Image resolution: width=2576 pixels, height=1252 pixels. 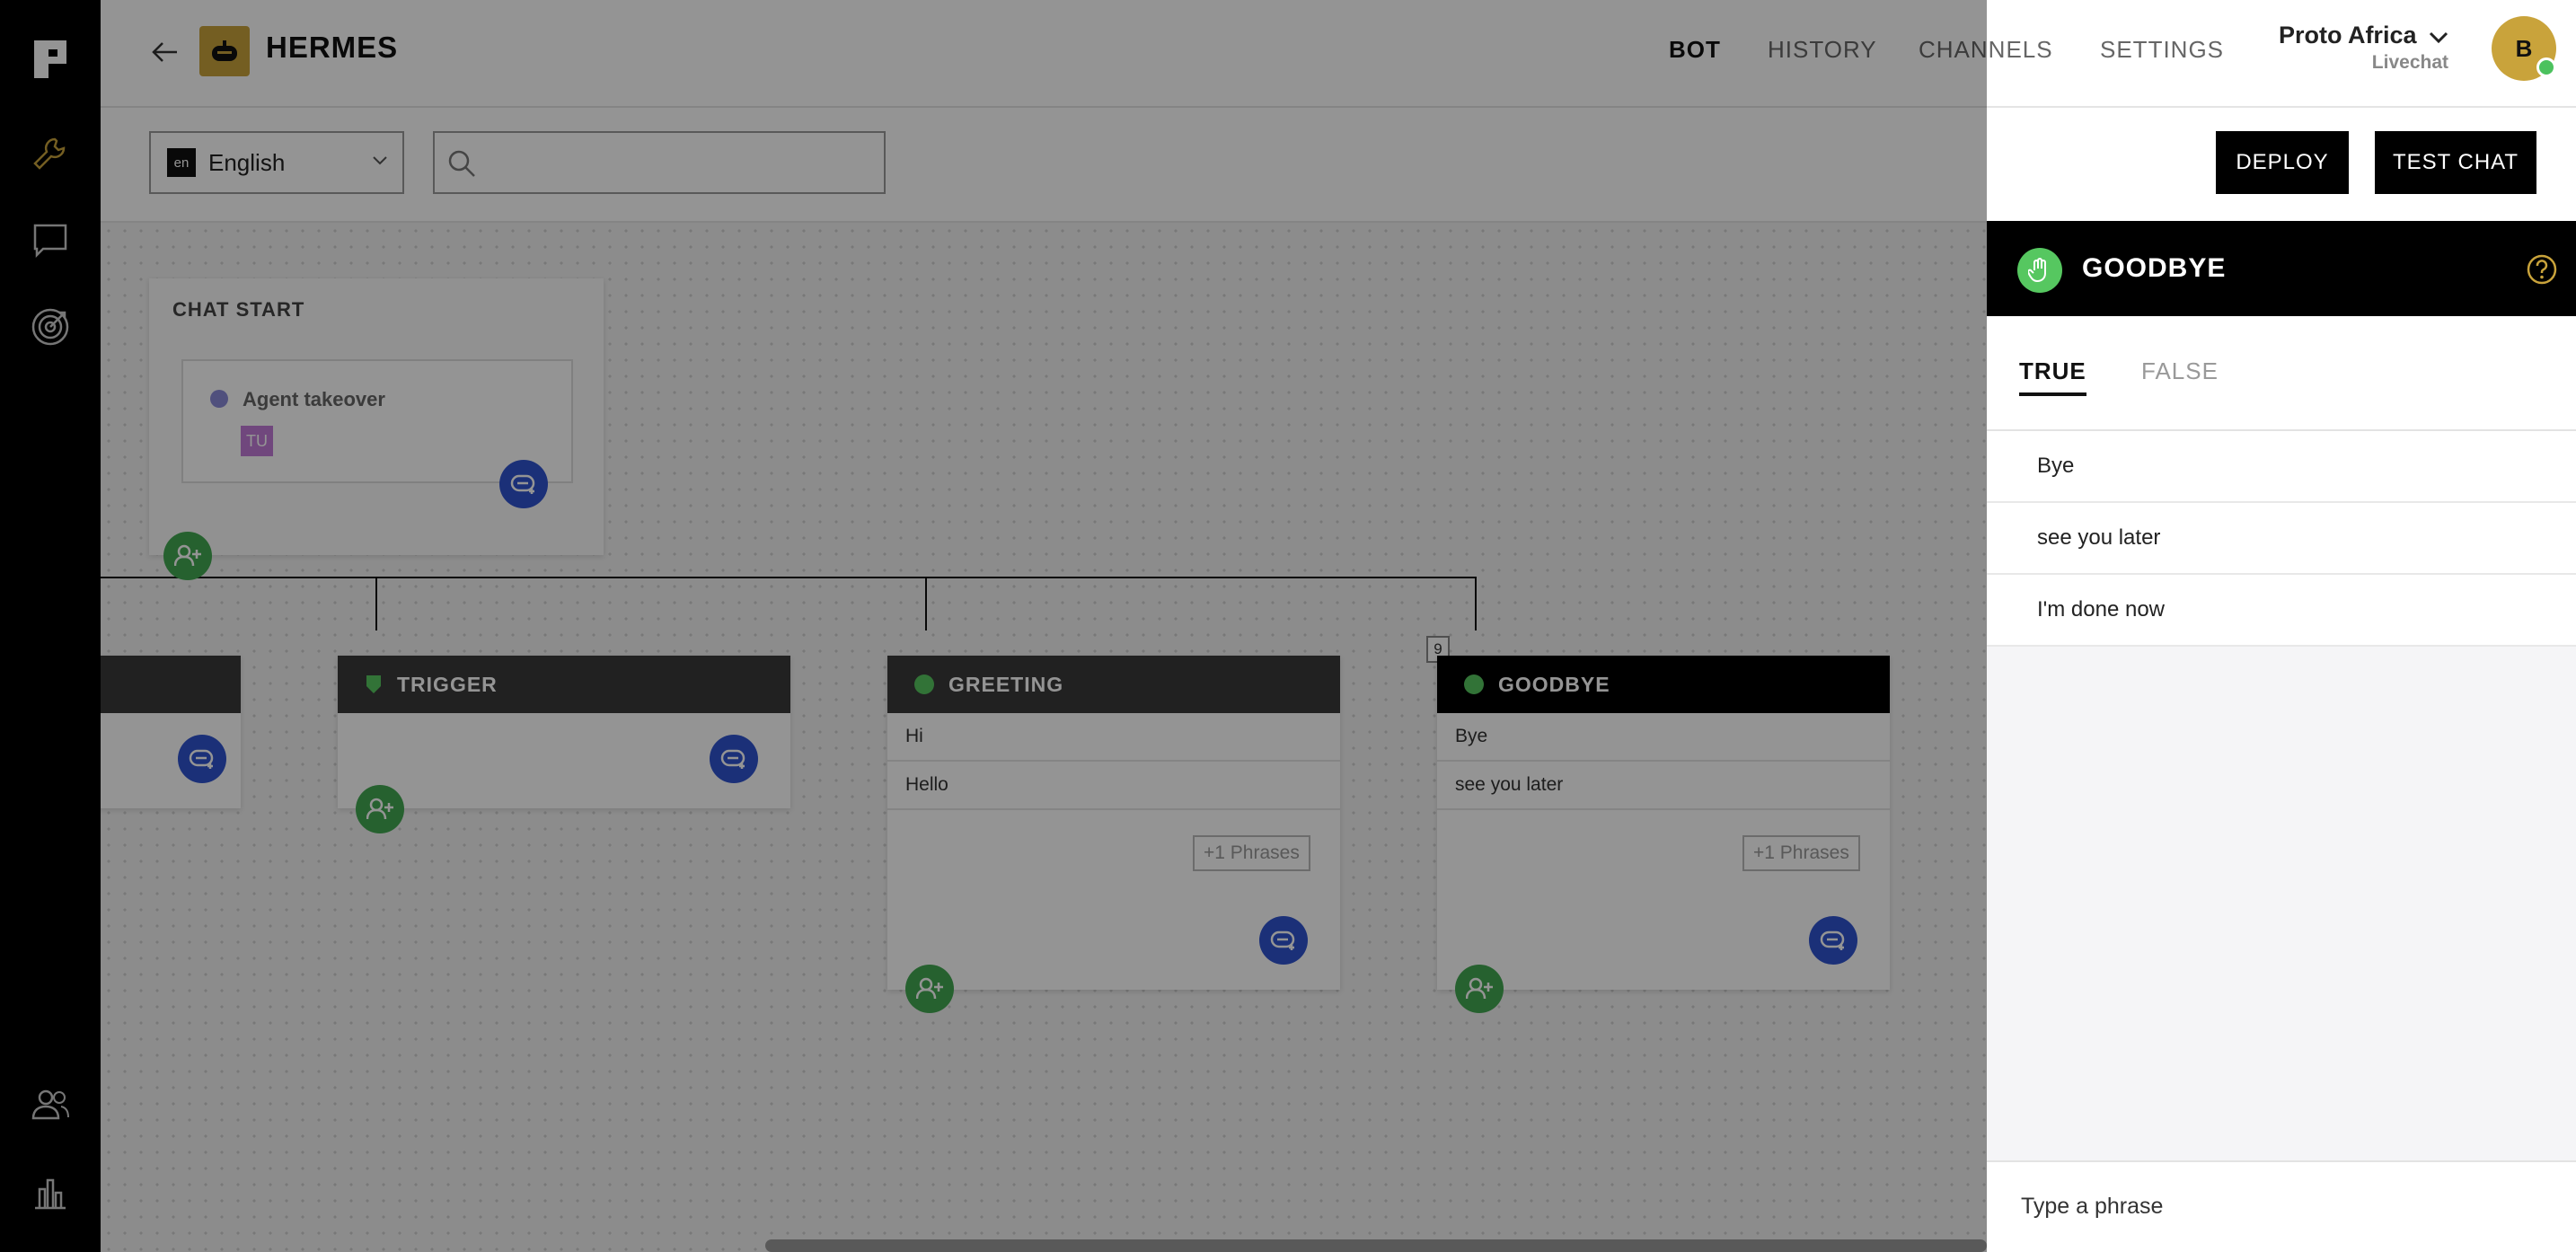 What do you see at coordinates (2455, 163) in the screenshot?
I see `test-chat-button: TEST CHAT` at bounding box center [2455, 163].